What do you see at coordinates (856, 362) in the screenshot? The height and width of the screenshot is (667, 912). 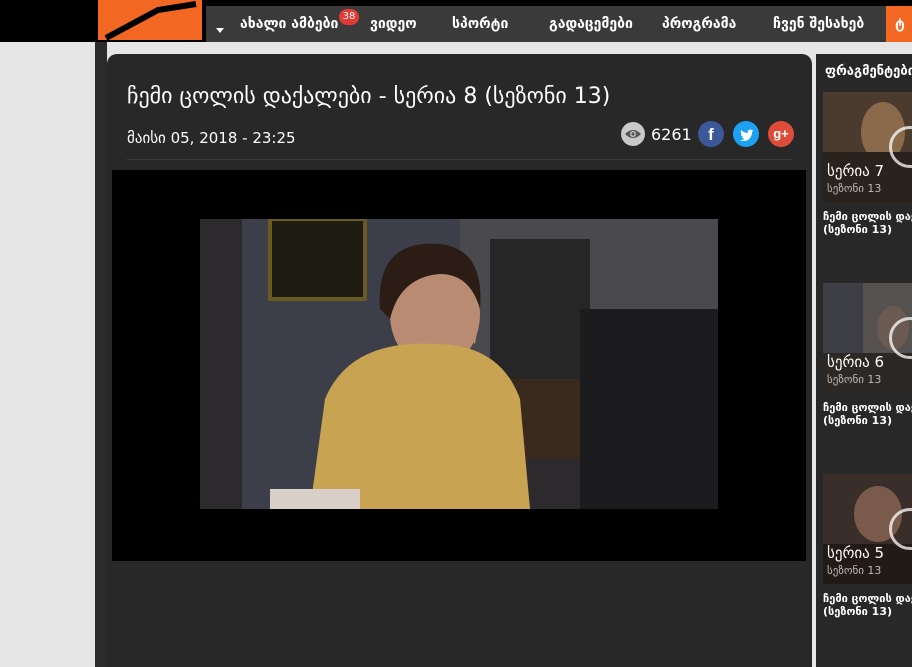 I see `fragment-episode: სერია 6` at bounding box center [856, 362].